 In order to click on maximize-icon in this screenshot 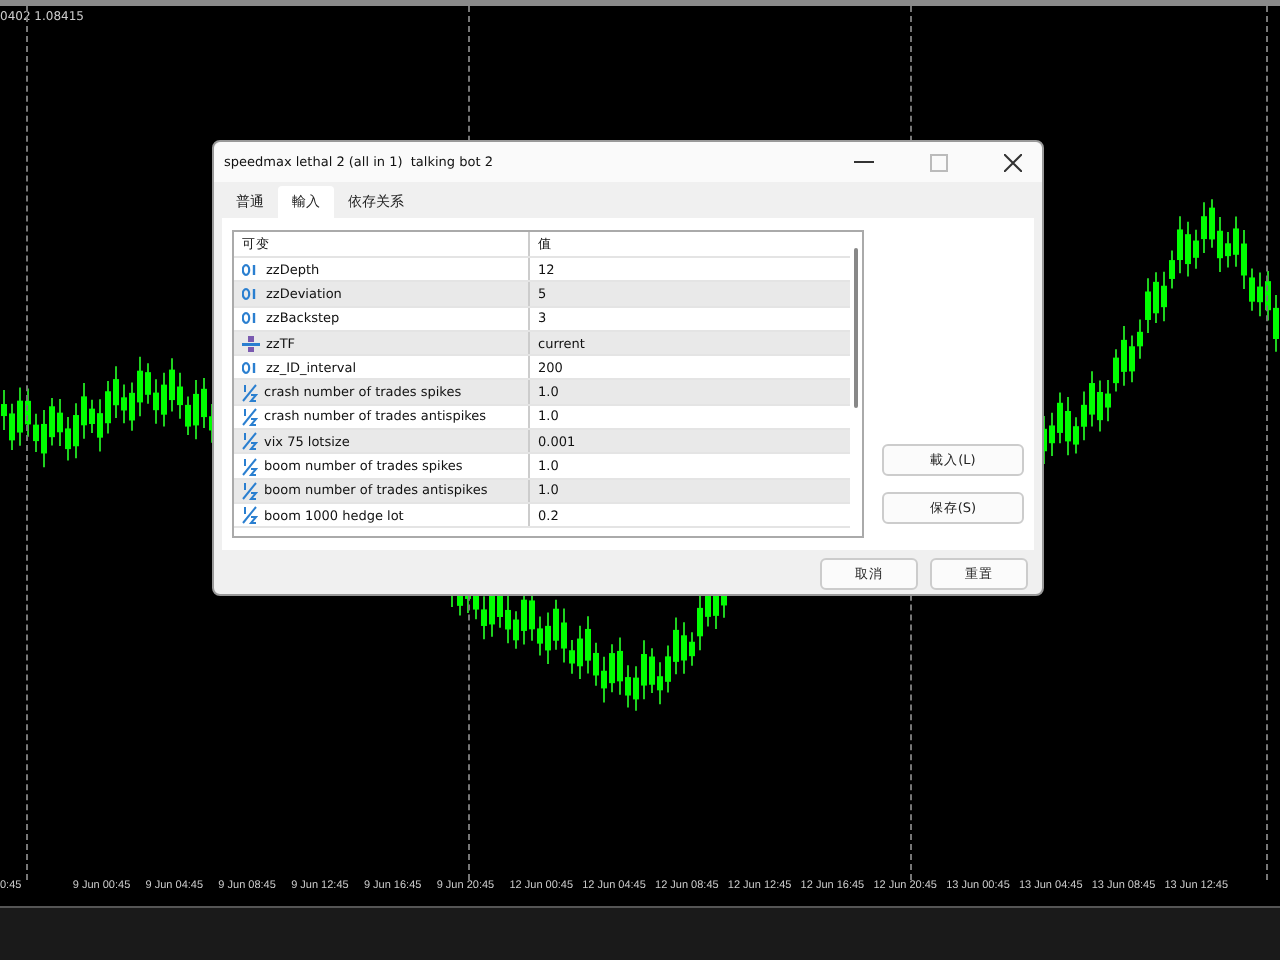, I will do `click(939, 162)`.